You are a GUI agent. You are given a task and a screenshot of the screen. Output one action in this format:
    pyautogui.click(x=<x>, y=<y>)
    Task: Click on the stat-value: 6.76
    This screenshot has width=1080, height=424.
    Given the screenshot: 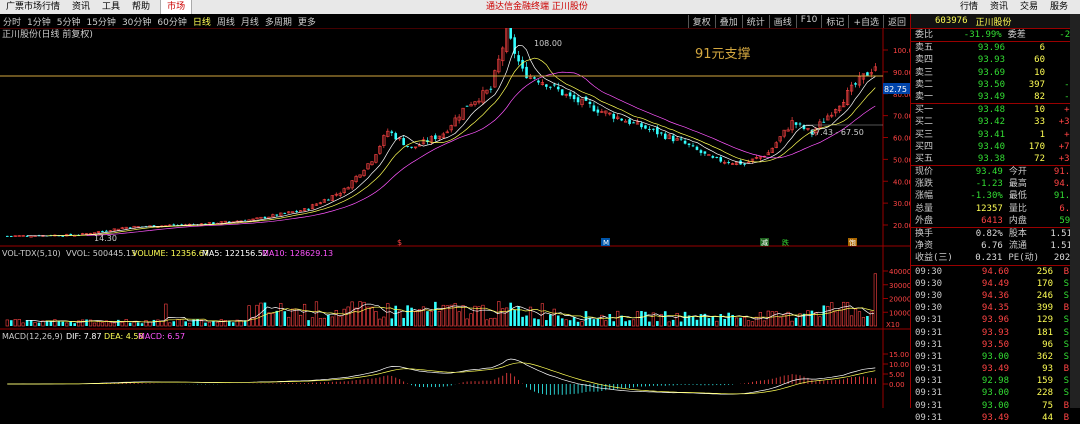 What is the action you would take?
    pyautogui.click(x=992, y=246)
    